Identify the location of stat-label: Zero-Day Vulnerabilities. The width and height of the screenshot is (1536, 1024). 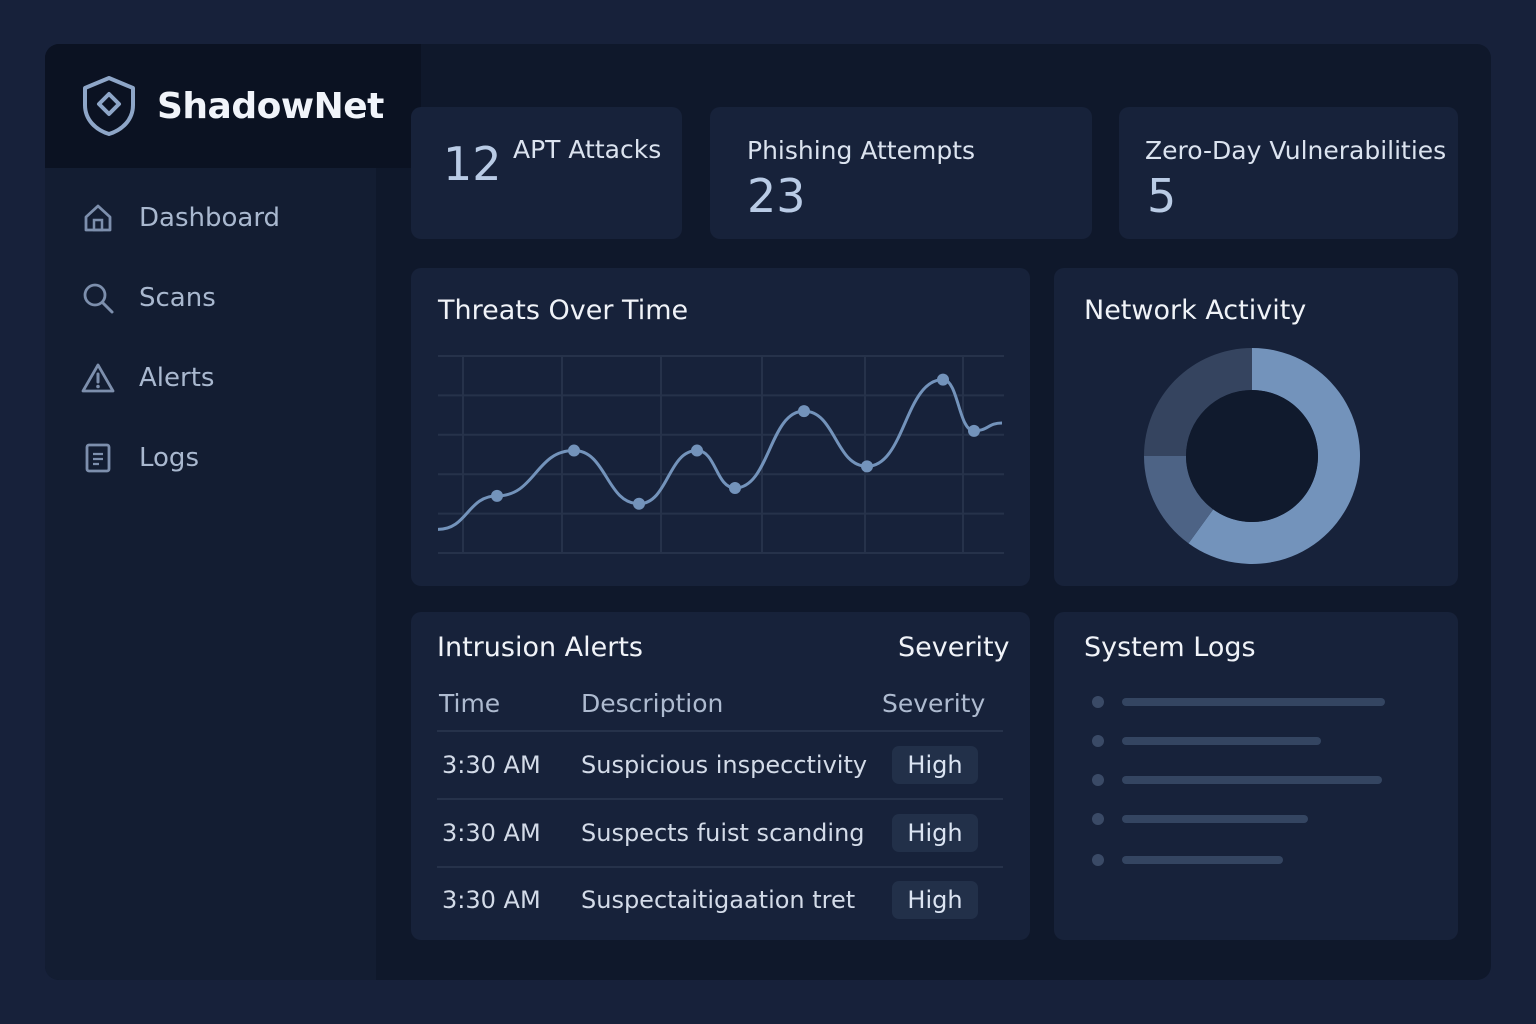
(1296, 150).